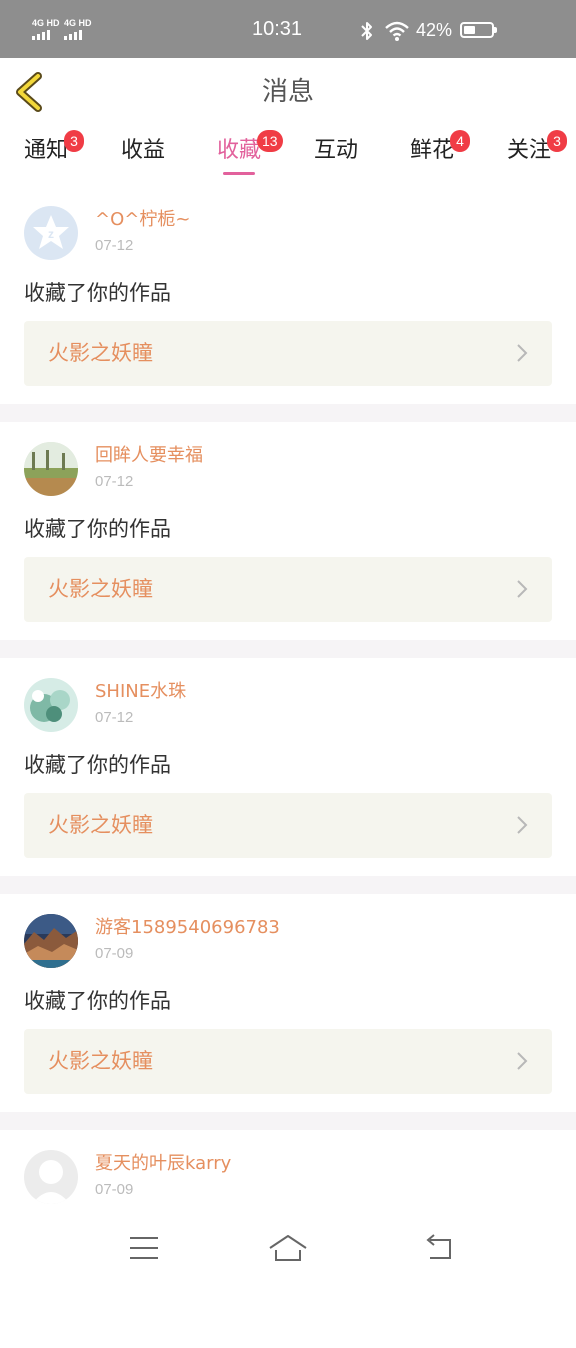 This screenshot has width=576, height=1348. Describe the element at coordinates (78, 30) in the screenshot. I see `signal-icon-2: 4G HD` at that location.